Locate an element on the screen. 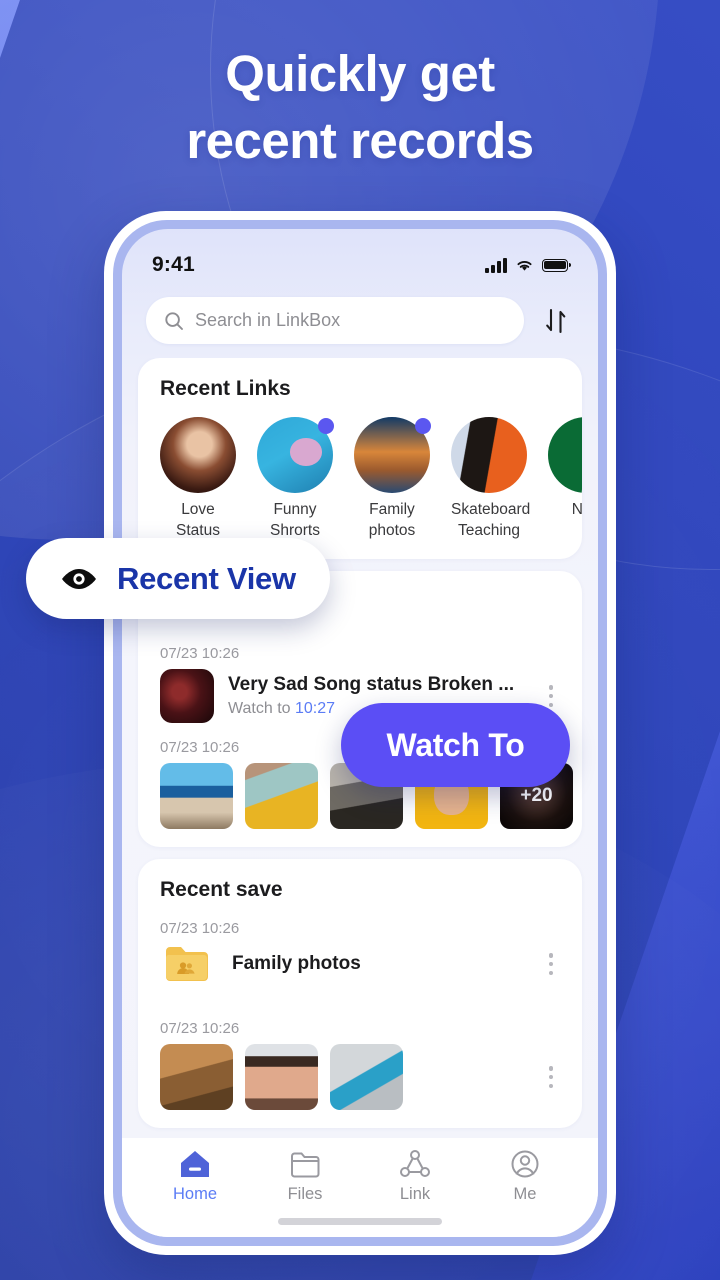 This screenshot has height=1280, width=720. watch-to-callout: Watch To is located at coordinates (455, 745).